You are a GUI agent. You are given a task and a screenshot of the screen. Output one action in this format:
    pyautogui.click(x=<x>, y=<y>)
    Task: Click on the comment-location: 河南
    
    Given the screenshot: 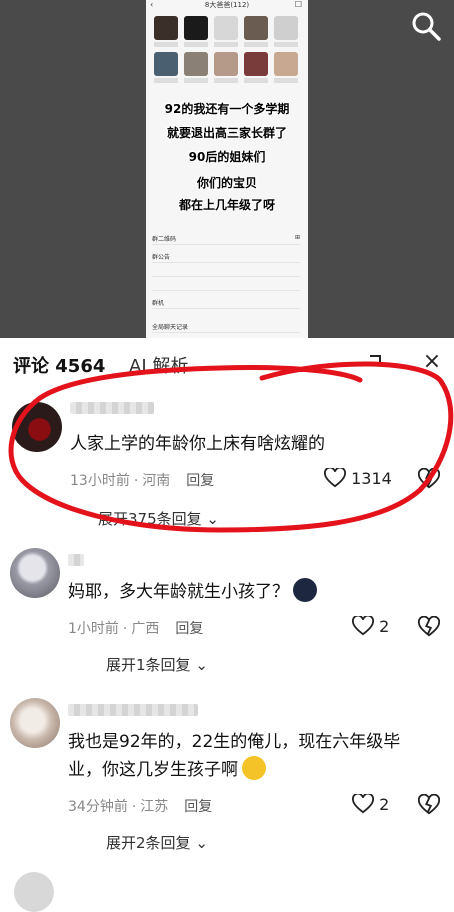 What is the action you would take?
    pyautogui.click(x=156, y=481)
    